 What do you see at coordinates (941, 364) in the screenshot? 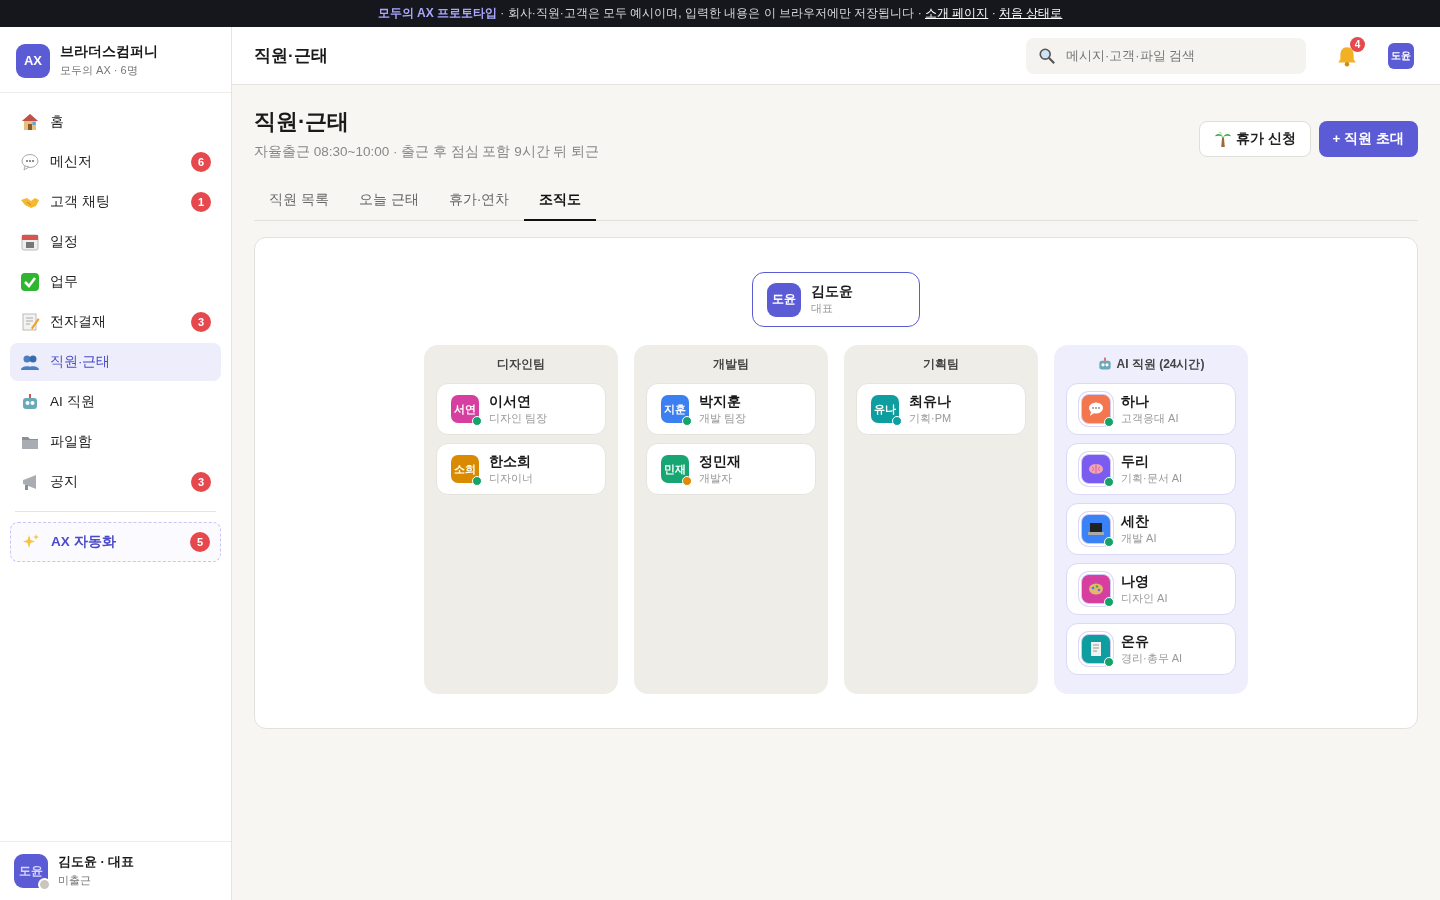
I see `team-name: 기획팀` at bounding box center [941, 364].